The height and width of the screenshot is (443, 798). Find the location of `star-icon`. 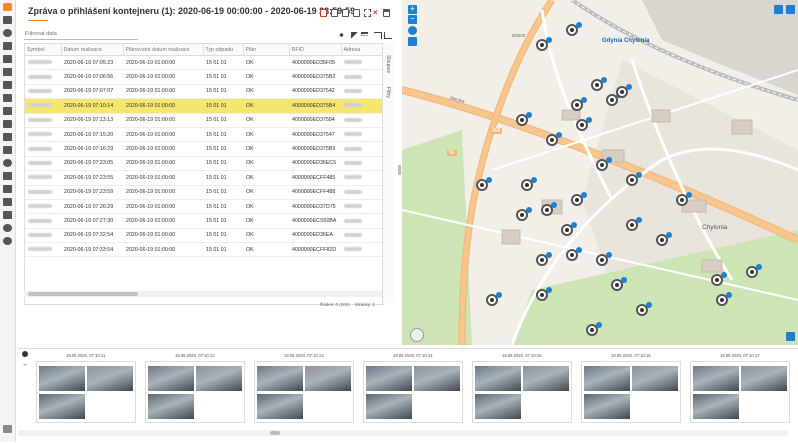

star-icon is located at coordinates (7, 150).